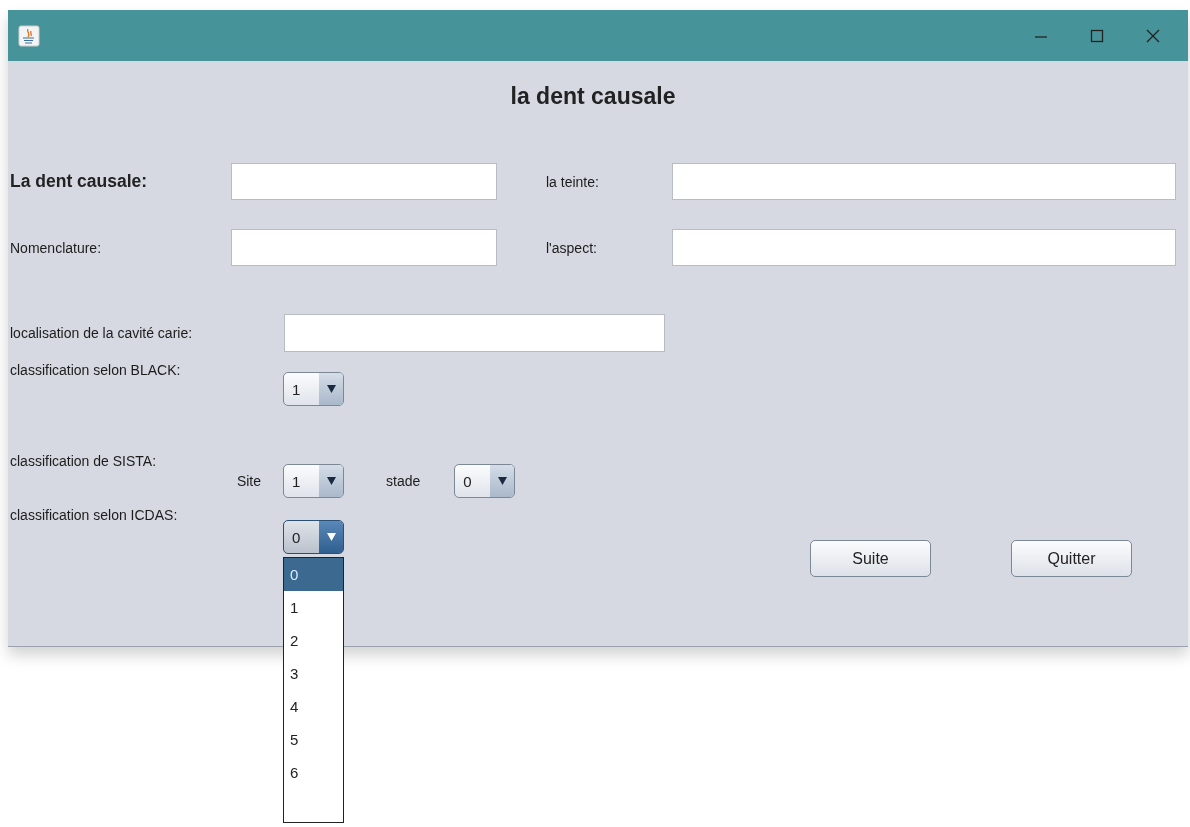  What do you see at coordinates (313, 574) in the screenshot?
I see `dropdown-option: 0` at bounding box center [313, 574].